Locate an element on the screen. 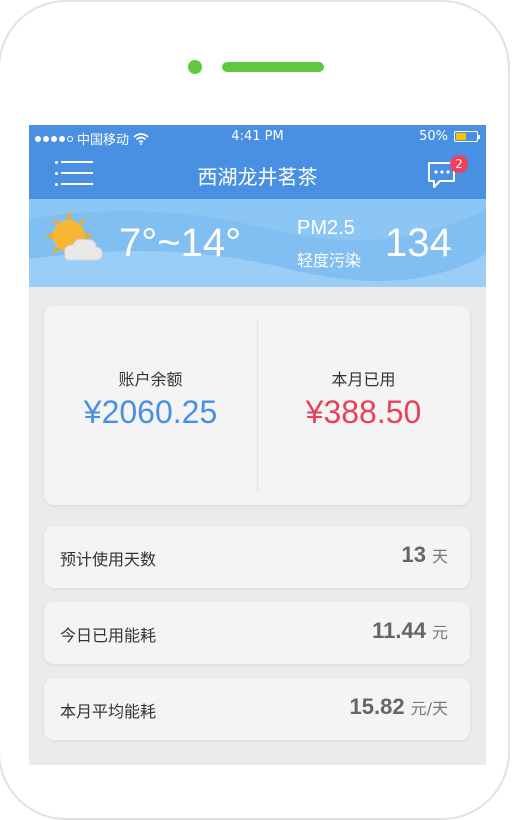  status-bar: 中国移动 4:41 PM 50% is located at coordinates (257, 137).